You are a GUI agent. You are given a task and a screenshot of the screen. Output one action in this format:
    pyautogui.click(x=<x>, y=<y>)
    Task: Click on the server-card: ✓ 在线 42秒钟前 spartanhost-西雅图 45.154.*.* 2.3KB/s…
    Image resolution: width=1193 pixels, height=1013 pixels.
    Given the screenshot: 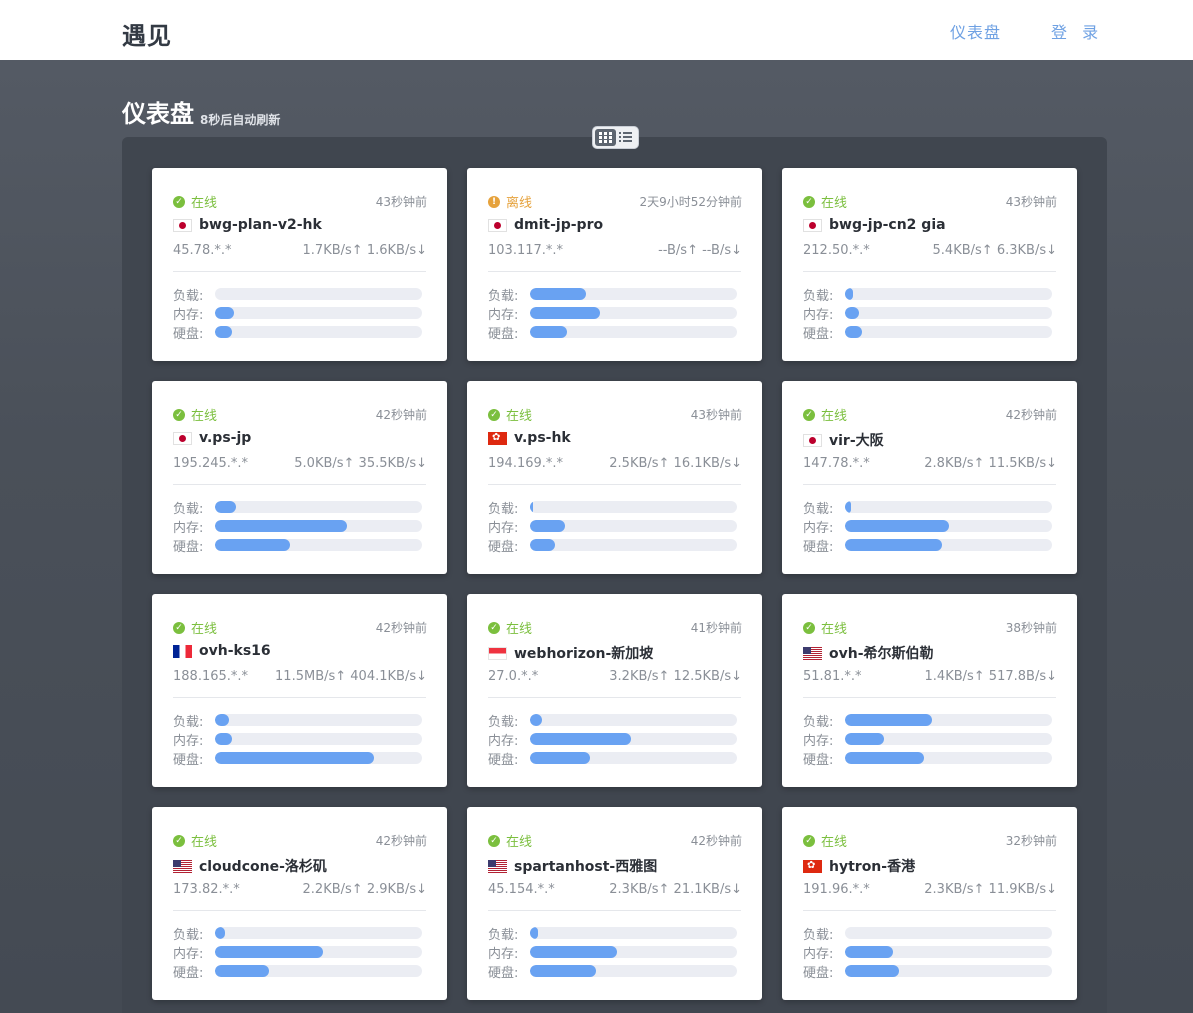 What is the action you would take?
    pyautogui.click(x=614, y=903)
    